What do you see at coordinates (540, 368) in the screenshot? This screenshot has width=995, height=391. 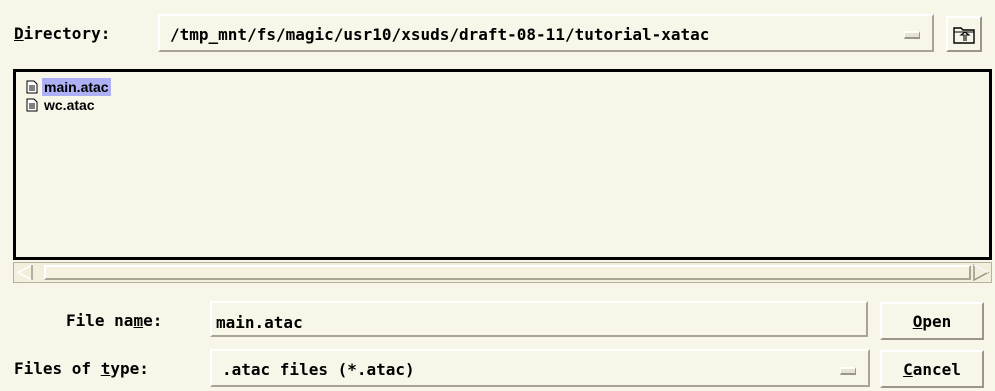 I see `file-type-combo: .atac files (*.atac)` at bounding box center [540, 368].